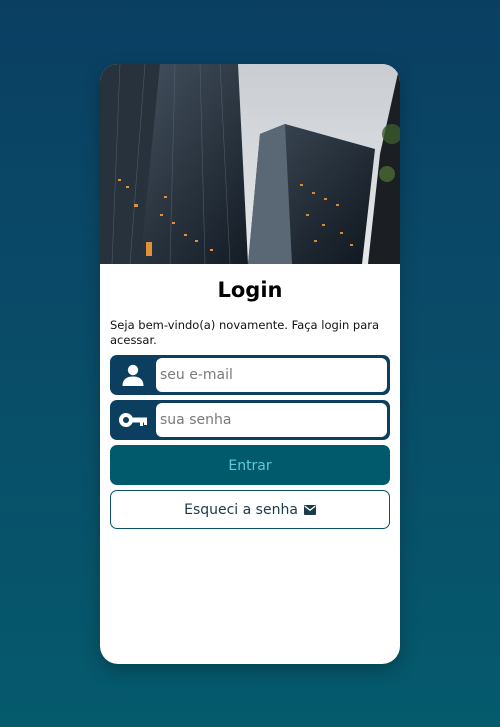  What do you see at coordinates (133, 375) in the screenshot?
I see `user-icon` at bounding box center [133, 375].